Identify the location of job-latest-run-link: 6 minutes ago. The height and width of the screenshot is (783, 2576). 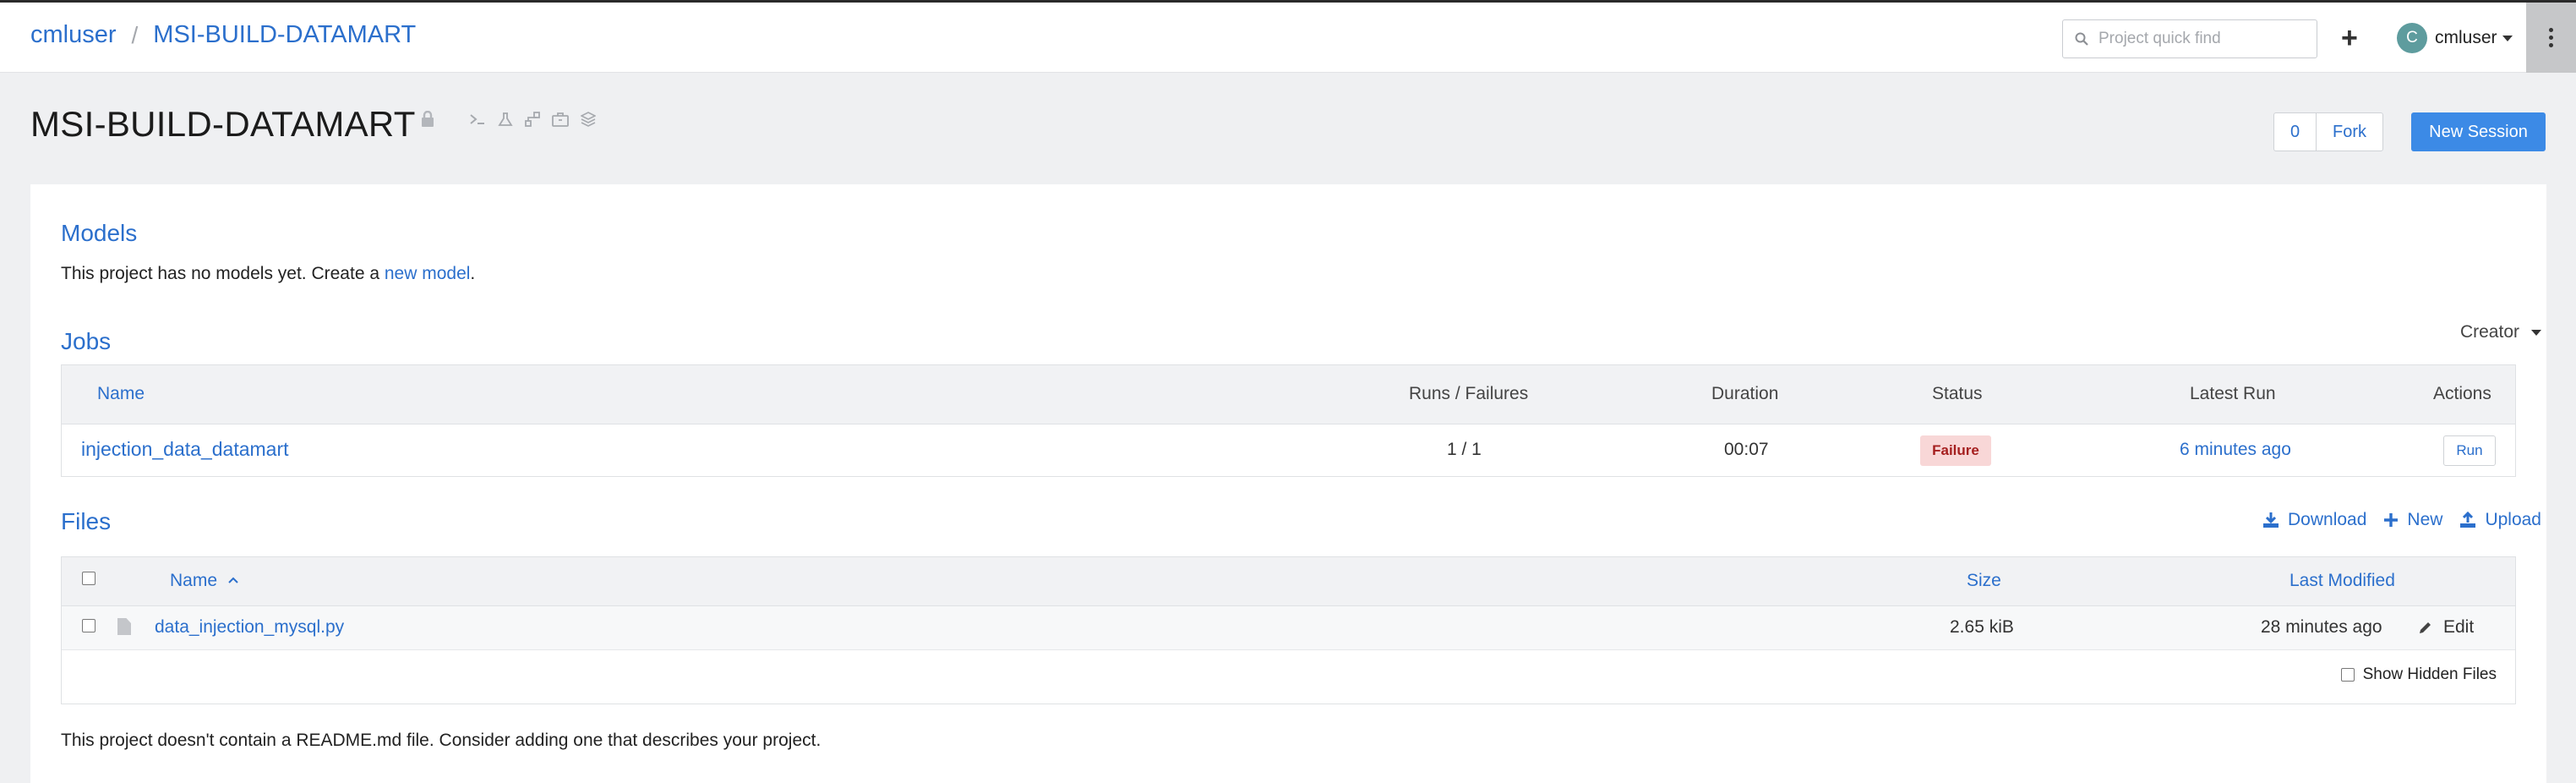
(2235, 450).